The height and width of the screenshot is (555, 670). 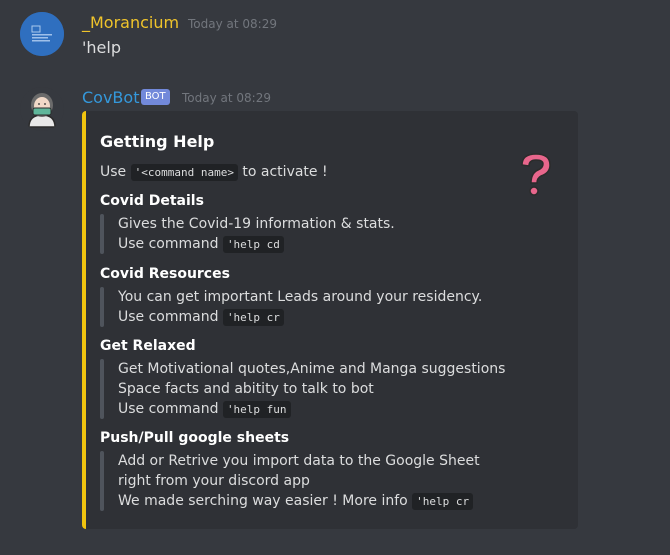 What do you see at coordinates (152, 201) in the screenshot?
I see `field-title: Covid Details` at bounding box center [152, 201].